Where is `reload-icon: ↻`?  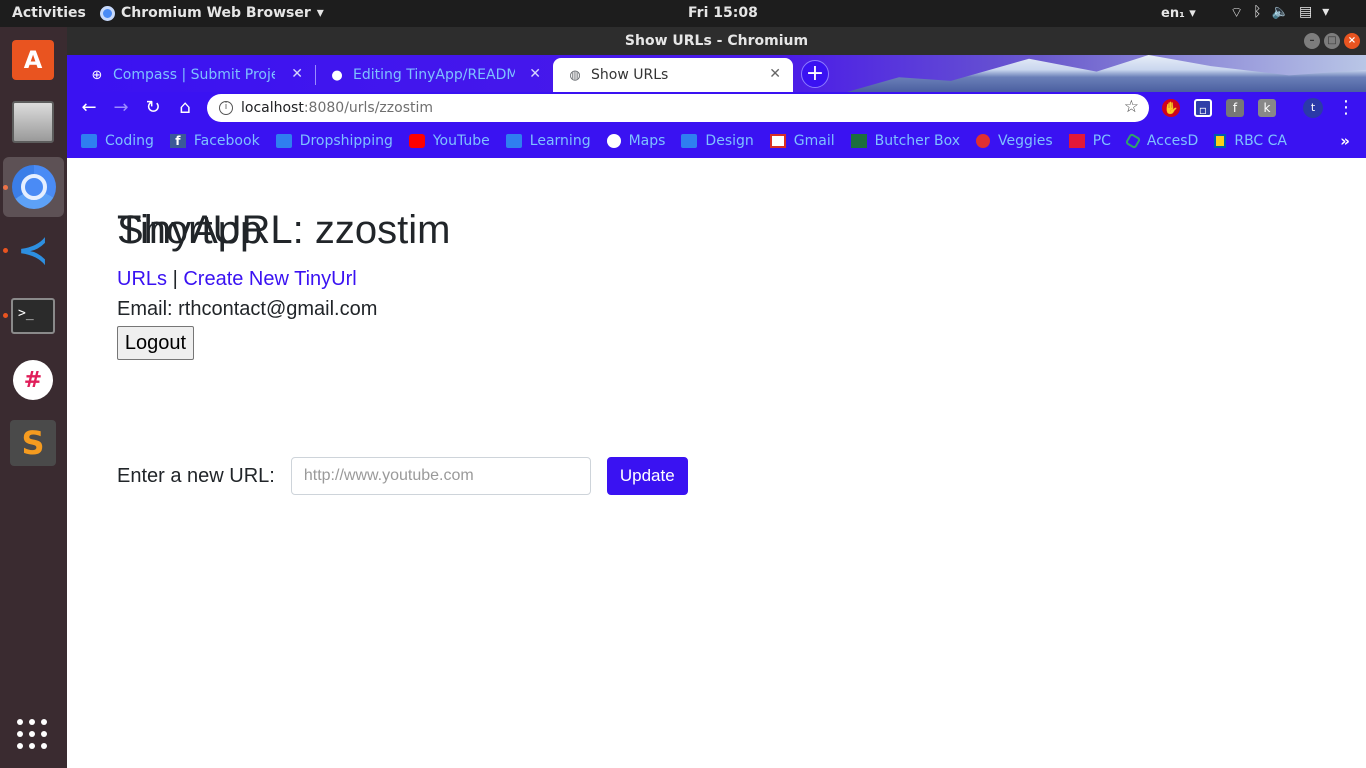
reload-icon: ↻ is located at coordinates (153, 108).